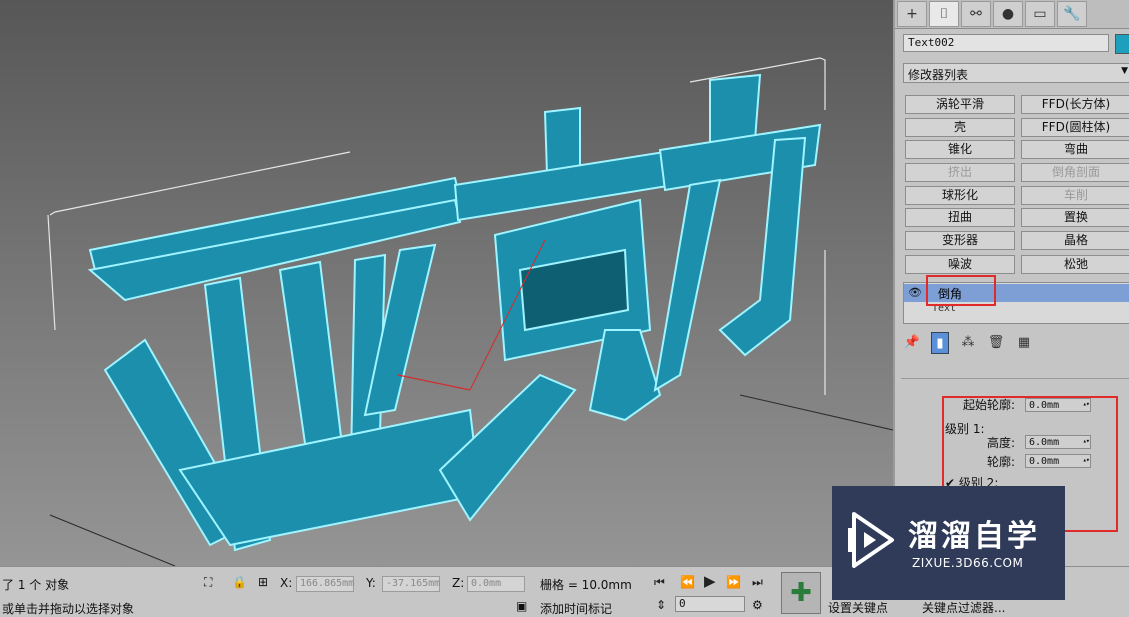 The image size is (1129, 617). I want to click on display-icon: ▭, so click(1040, 14).